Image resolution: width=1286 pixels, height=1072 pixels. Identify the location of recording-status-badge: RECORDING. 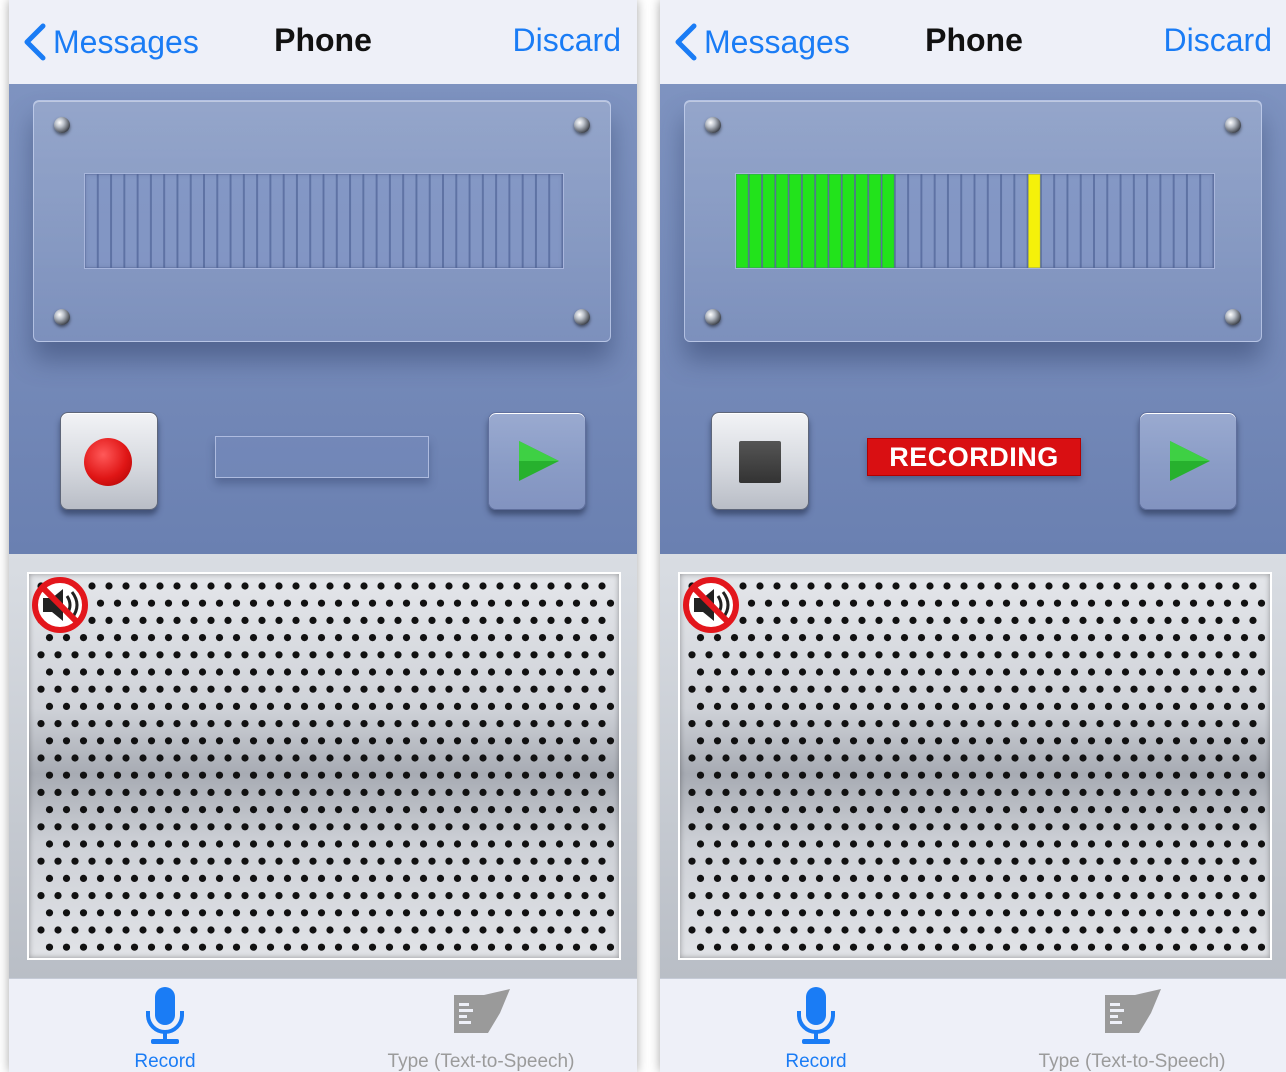
(974, 457).